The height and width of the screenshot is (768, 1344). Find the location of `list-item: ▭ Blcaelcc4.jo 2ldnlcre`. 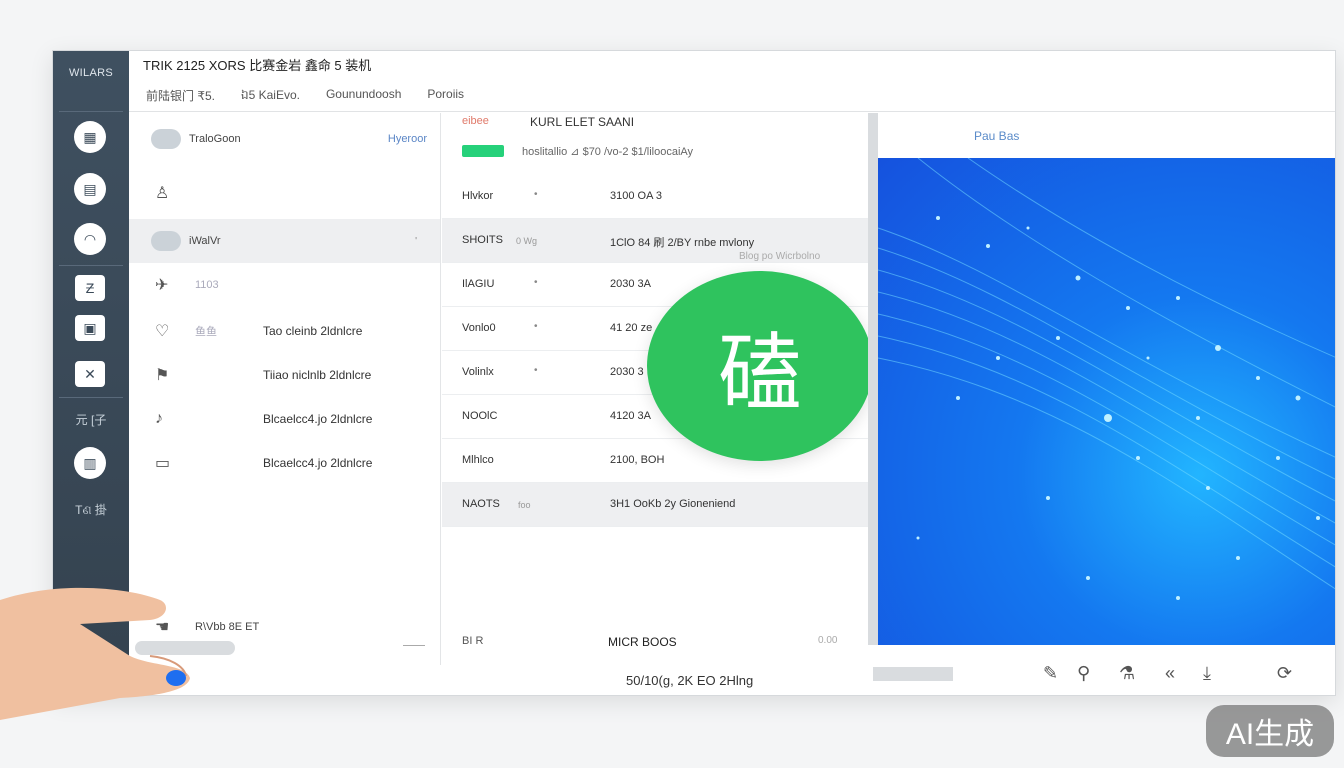

list-item: ▭ Blcaelcc4.jo 2ldnlcre is located at coordinates (285, 463).